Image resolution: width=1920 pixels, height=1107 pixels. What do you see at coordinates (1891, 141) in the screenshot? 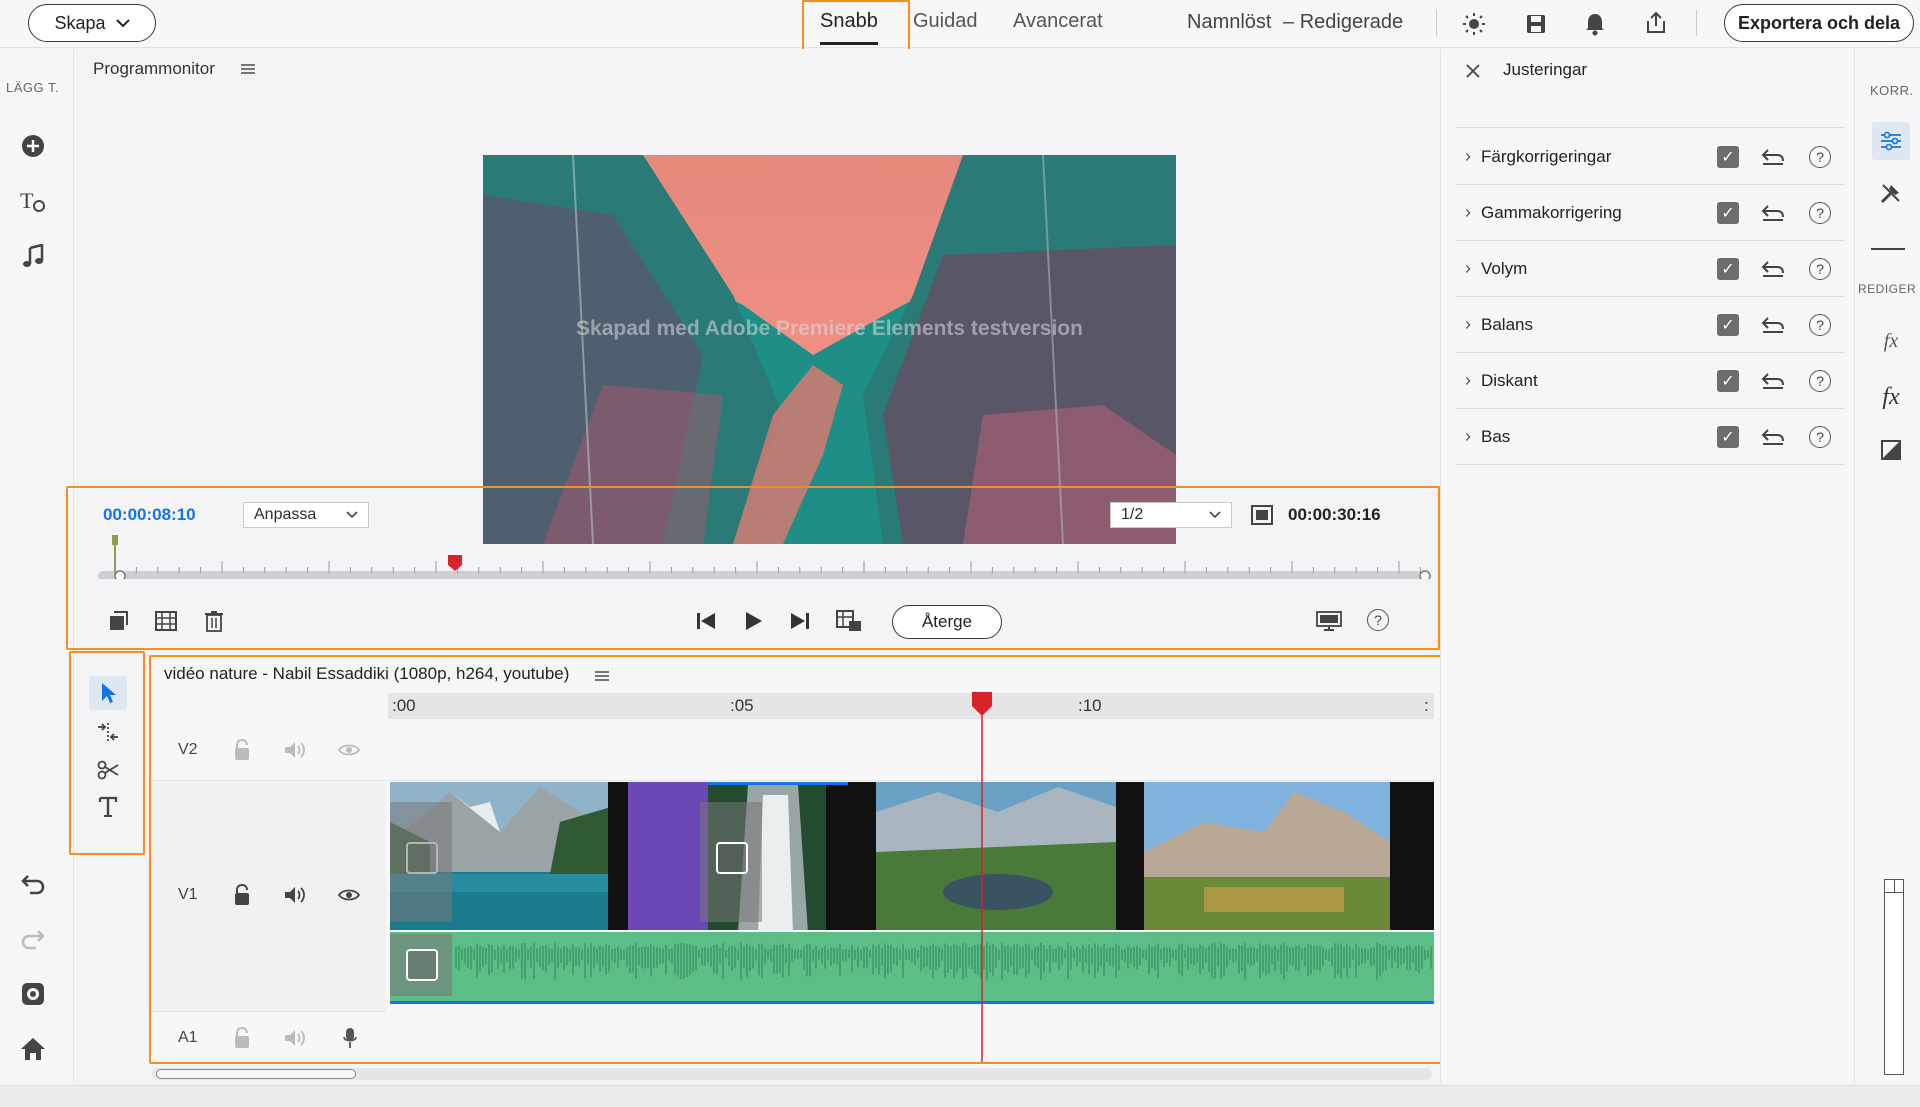
I see `adjustments-sliders-icon` at bounding box center [1891, 141].